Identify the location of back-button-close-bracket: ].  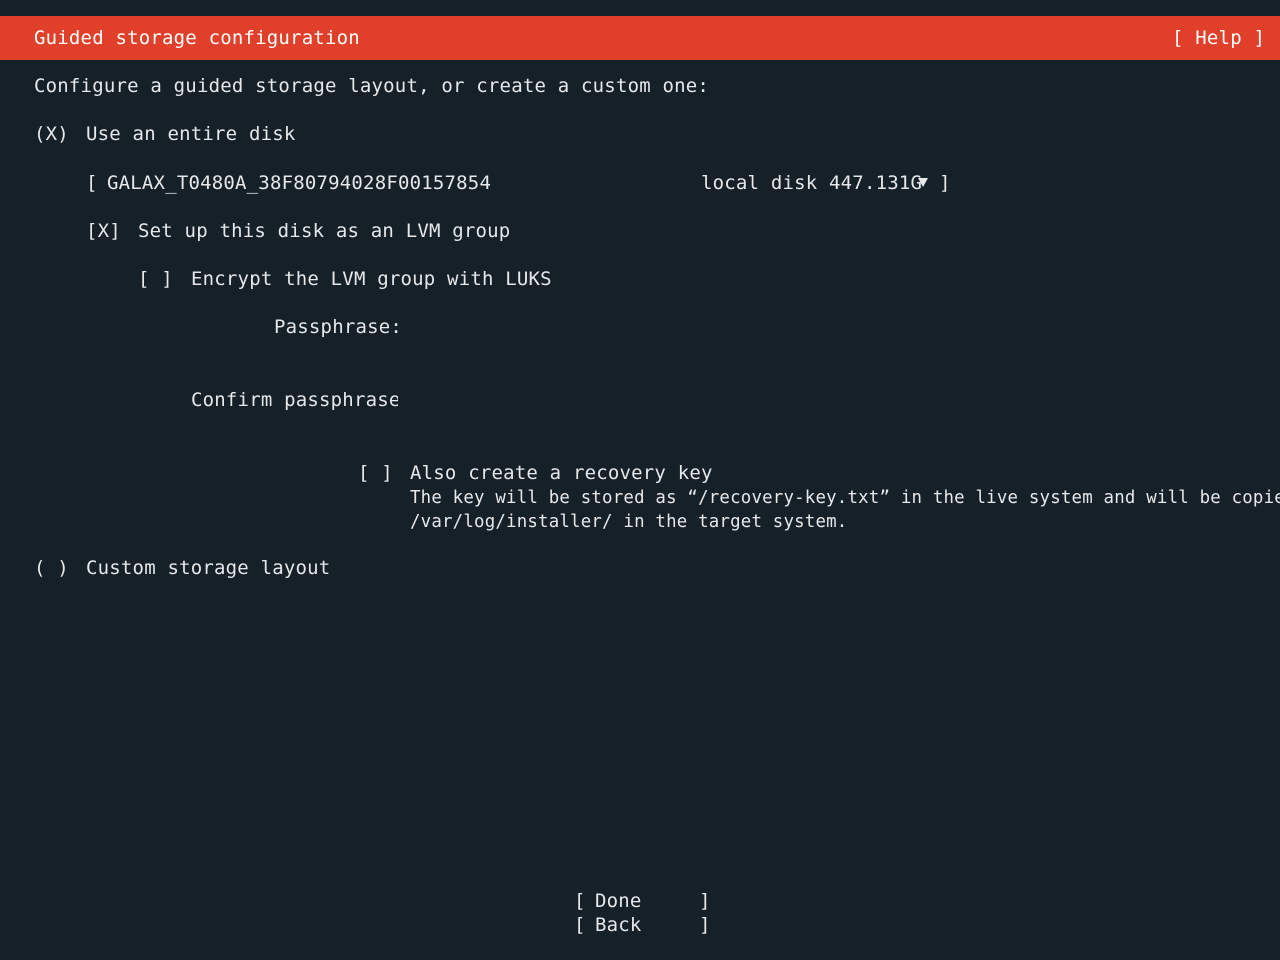
(705, 925).